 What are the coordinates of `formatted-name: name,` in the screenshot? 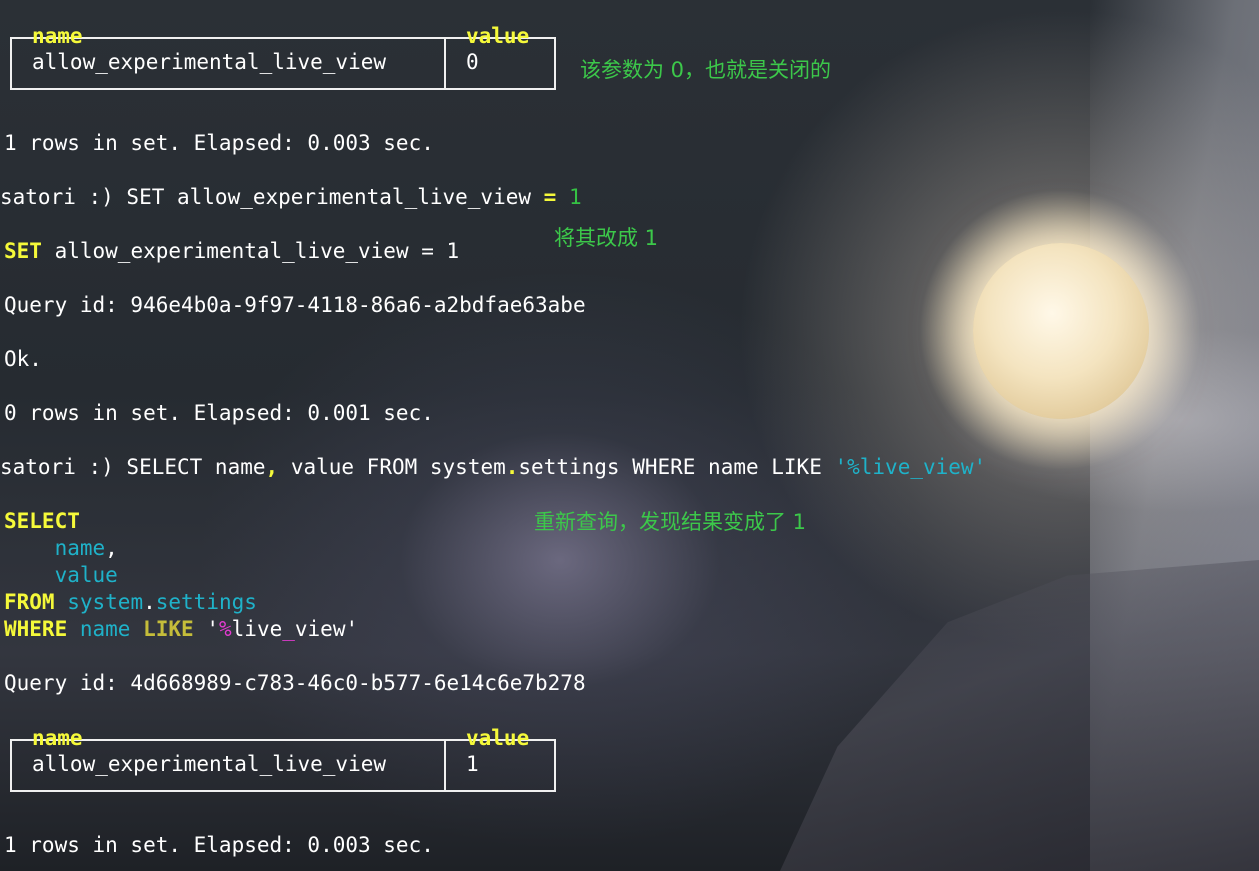 It's located at (61, 548).